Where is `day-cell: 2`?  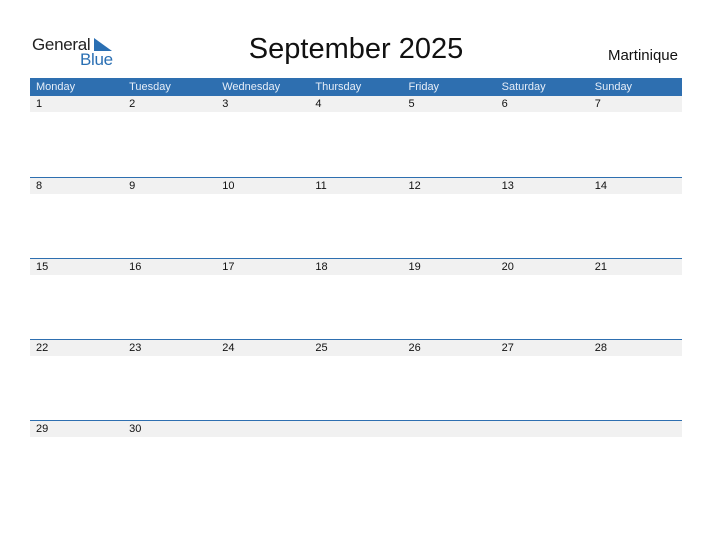 day-cell: 2 is located at coordinates (132, 104).